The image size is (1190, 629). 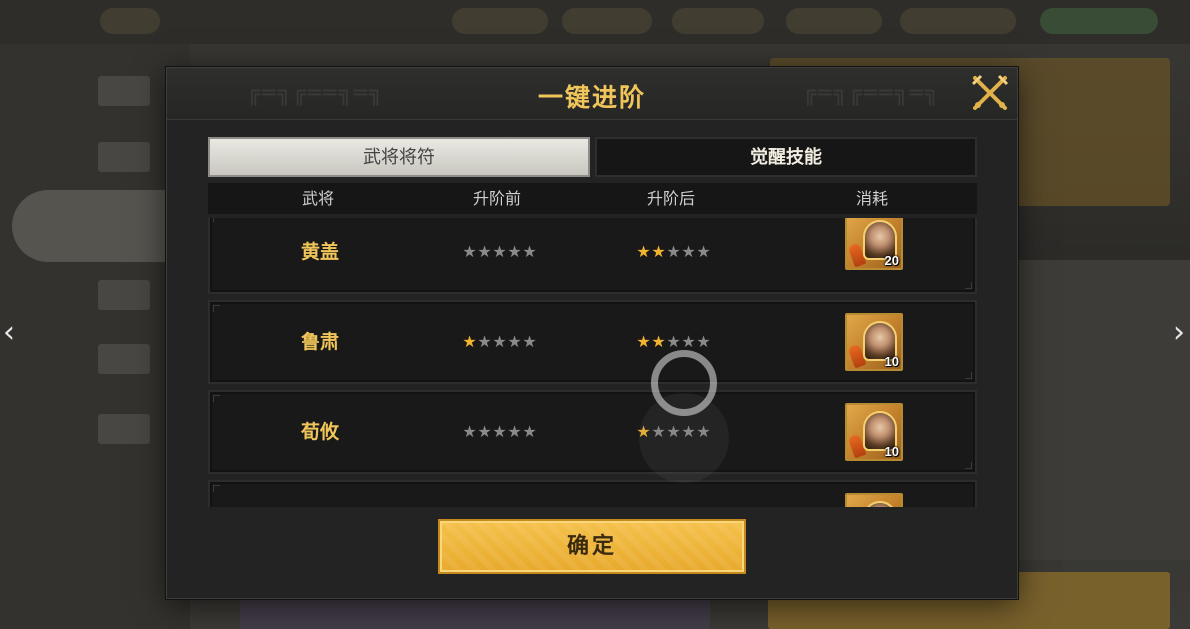 What do you see at coordinates (319, 252) in the screenshot?
I see `general-name: 黄盖` at bounding box center [319, 252].